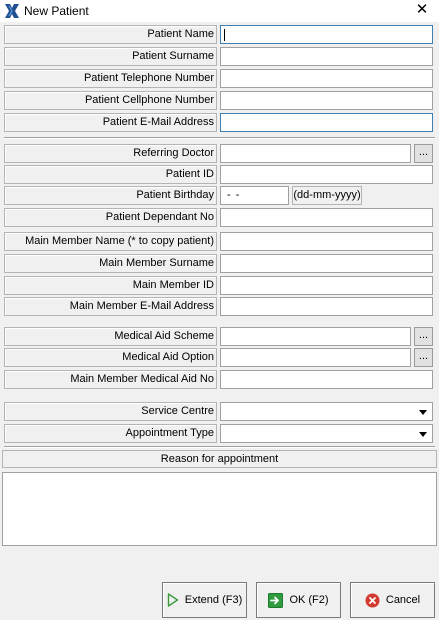 The width and height of the screenshot is (439, 620). I want to click on patient-id-label: Patient ID, so click(110, 174).